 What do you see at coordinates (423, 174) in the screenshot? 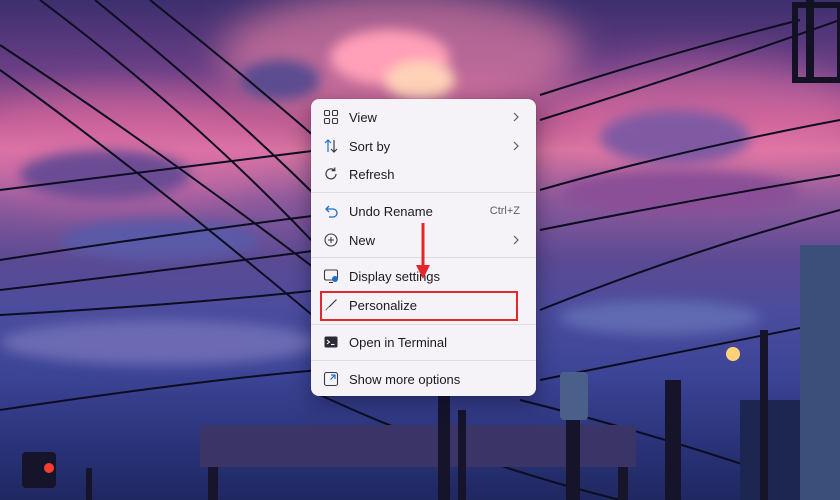
I see `menu-item-refresh: Refresh` at bounding box center [423, 174].